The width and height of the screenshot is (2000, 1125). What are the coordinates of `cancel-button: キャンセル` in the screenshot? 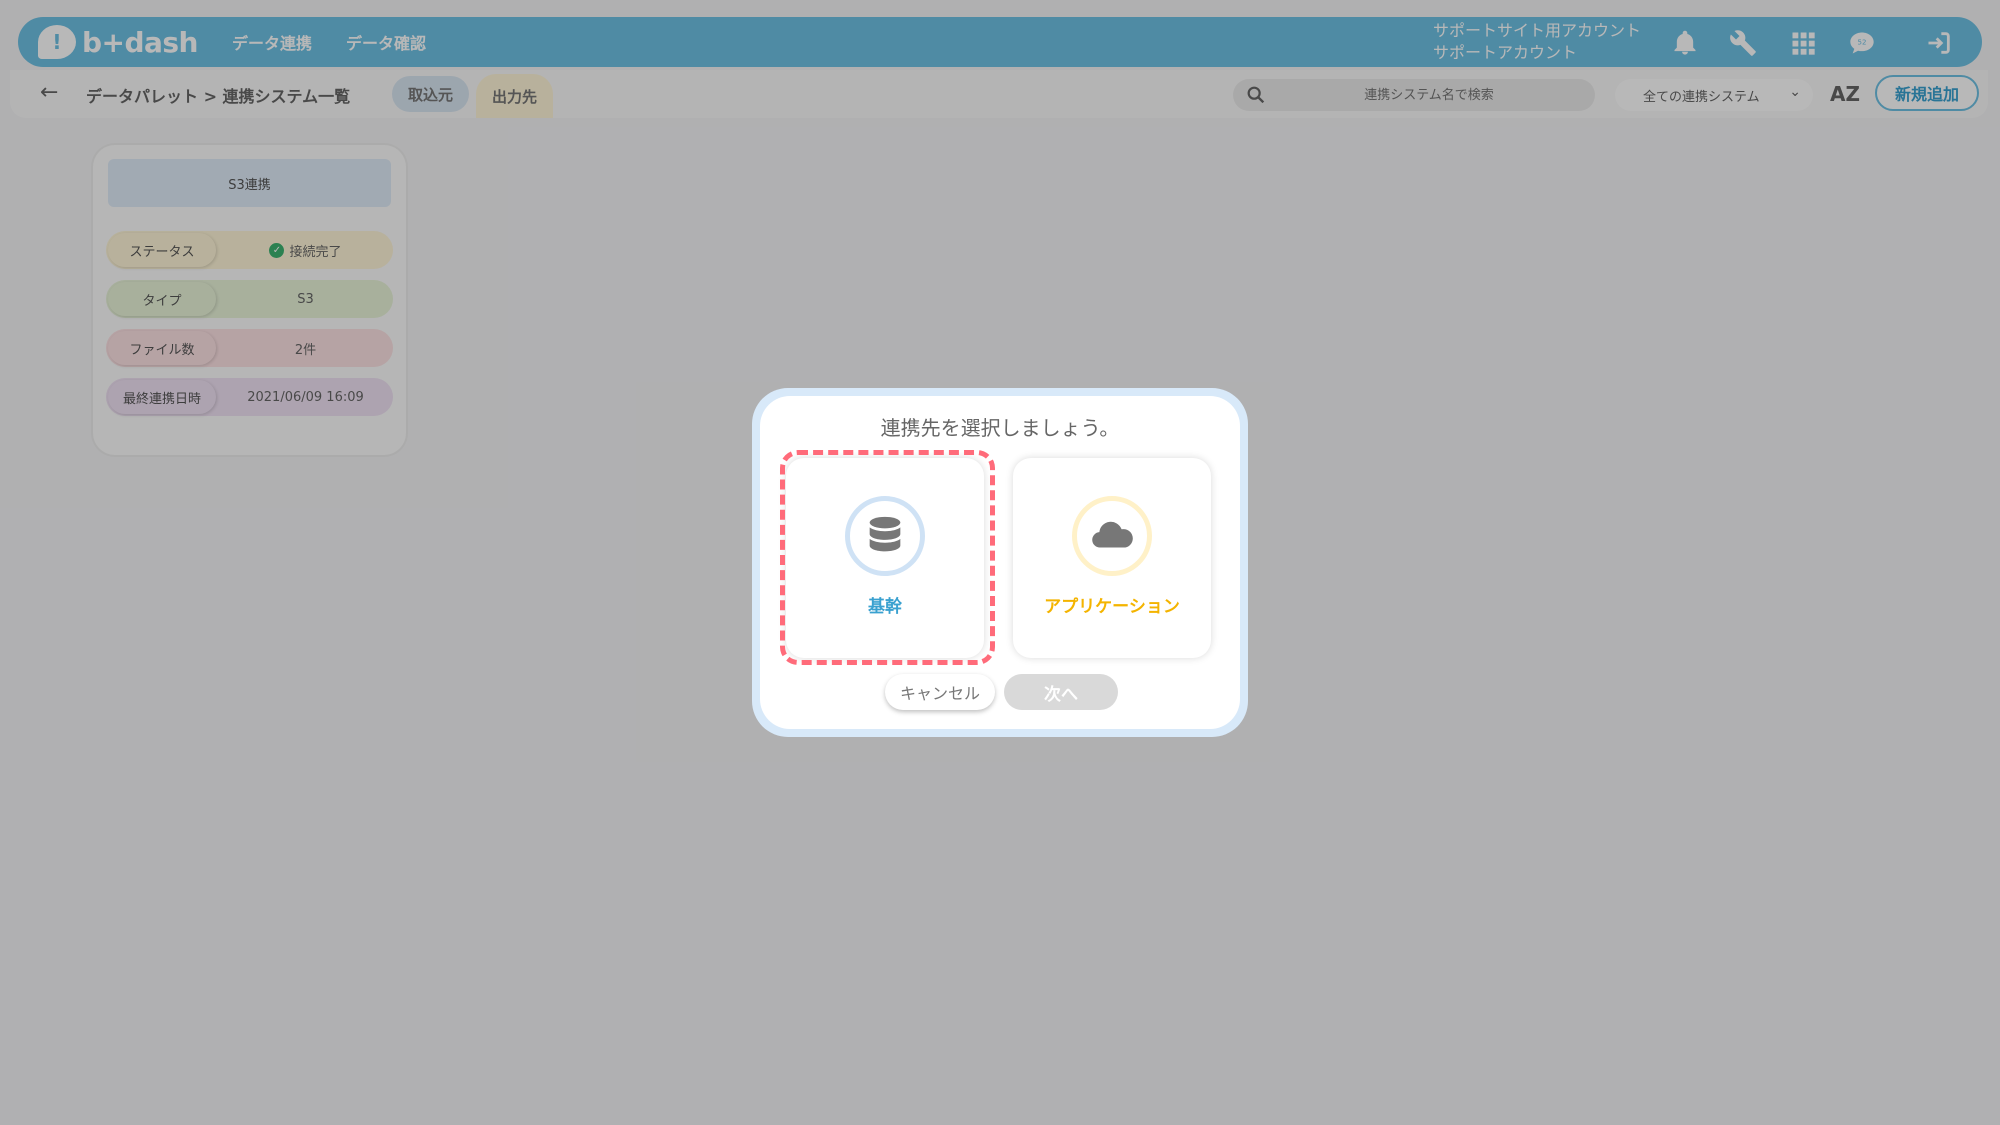 It's located at (940, 692).